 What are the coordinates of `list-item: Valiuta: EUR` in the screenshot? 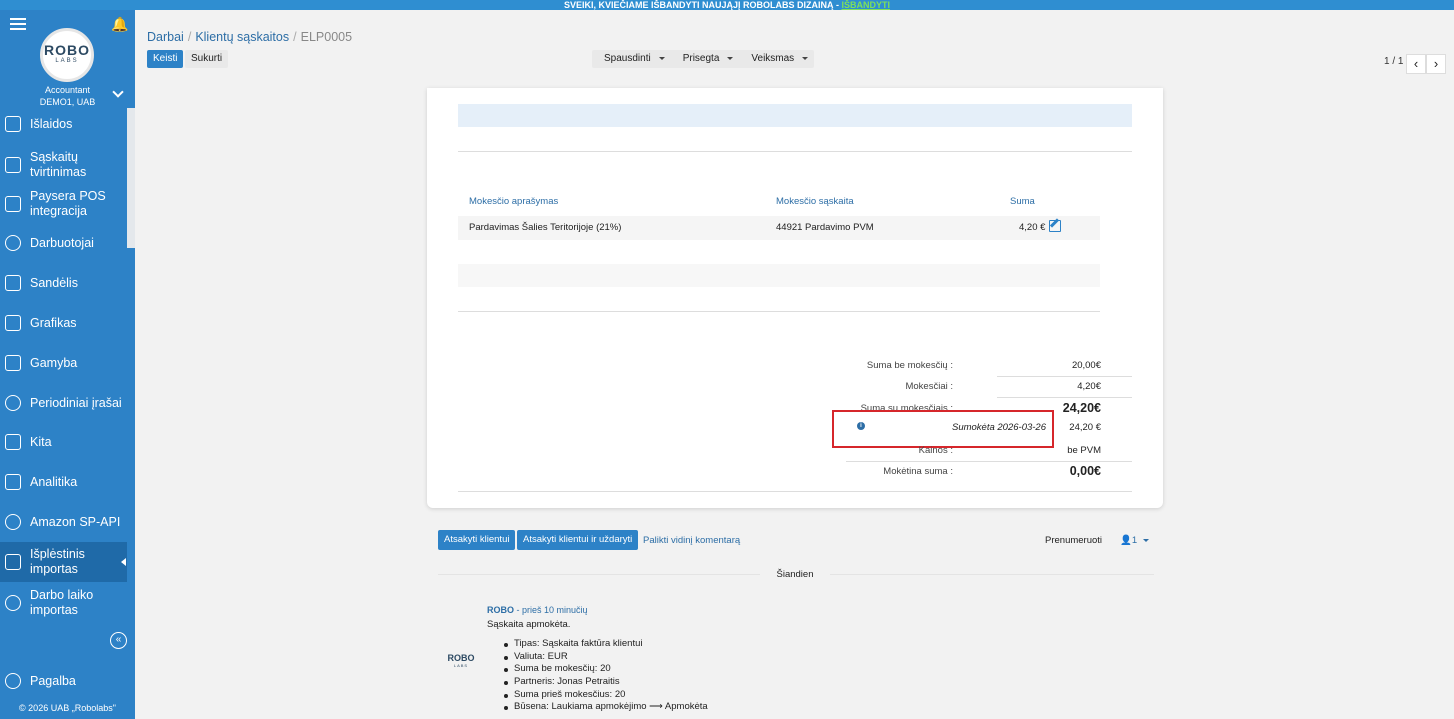 It's located at (605, 657).